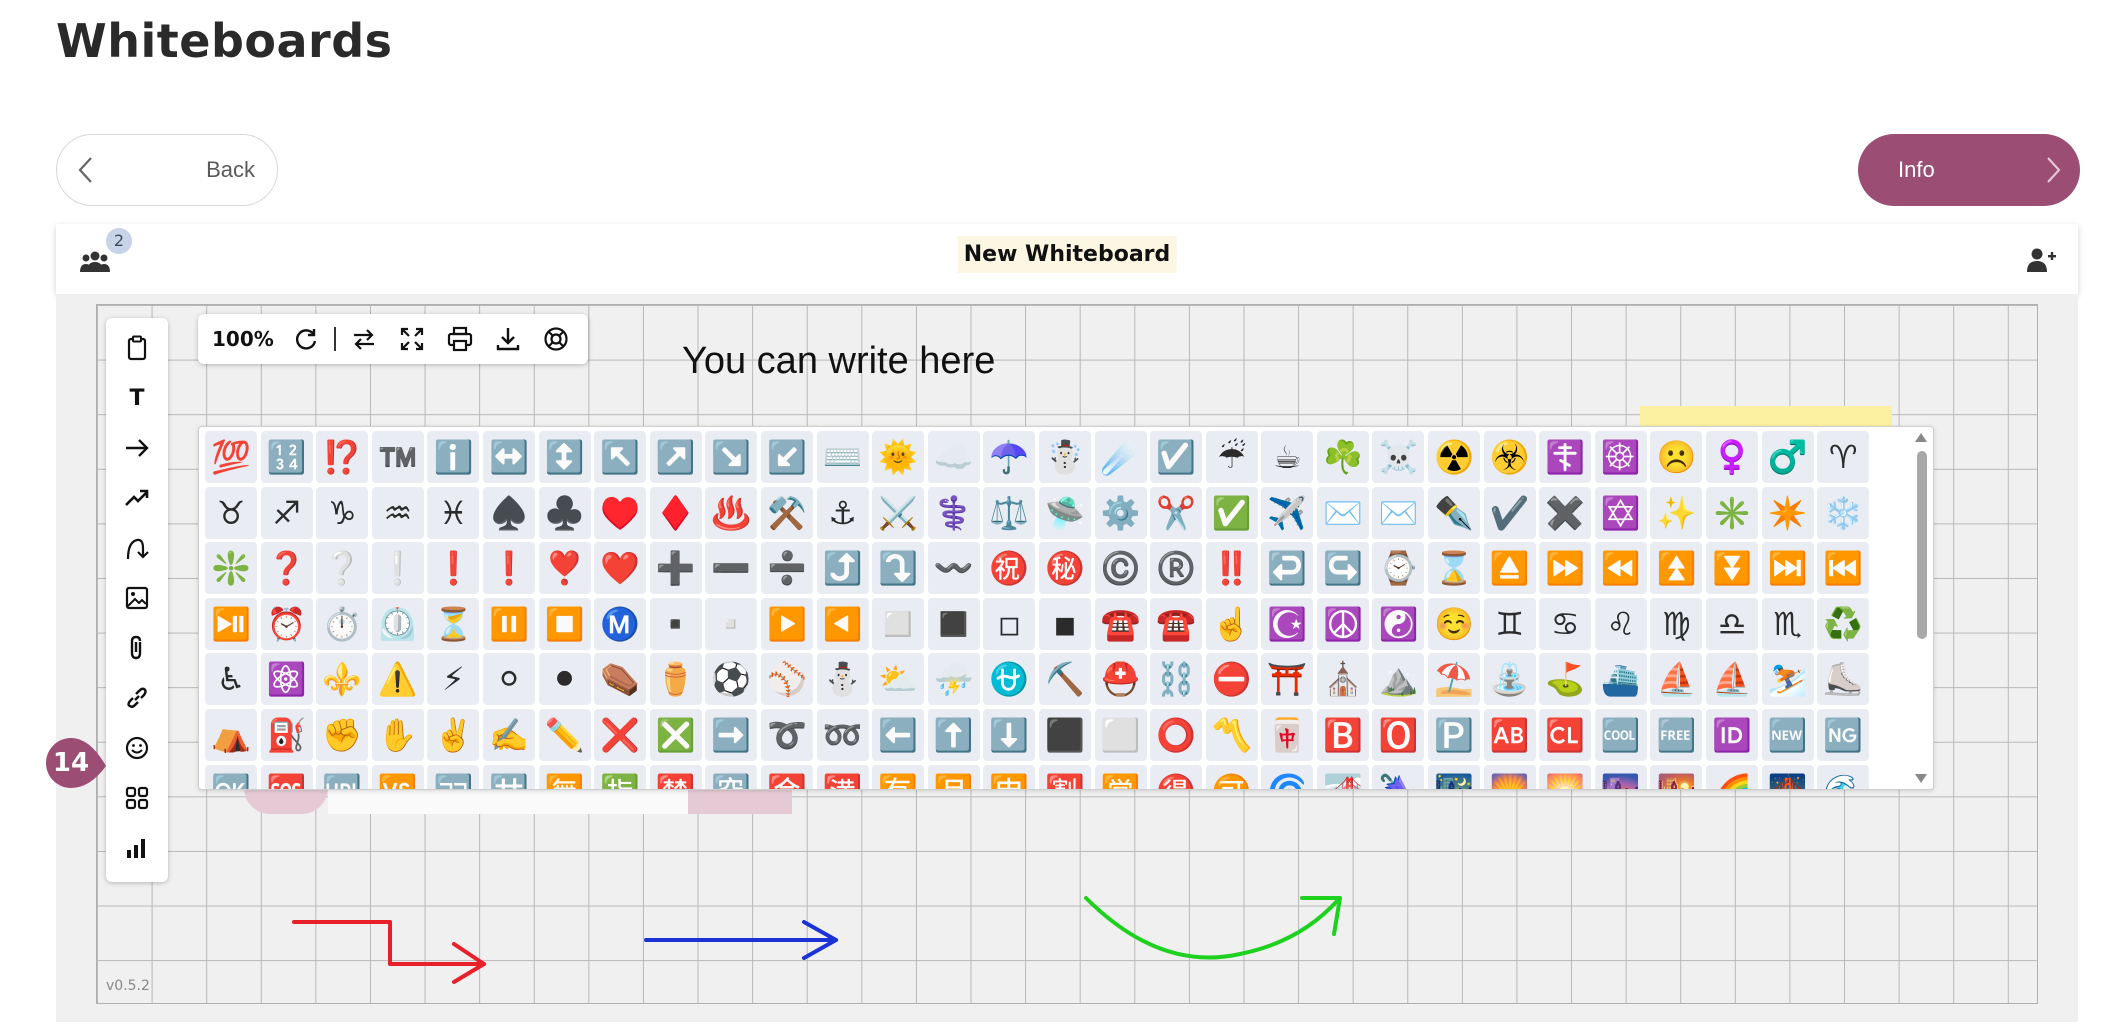  I want to click on emoji-button: 🈲, so click(675, 776).